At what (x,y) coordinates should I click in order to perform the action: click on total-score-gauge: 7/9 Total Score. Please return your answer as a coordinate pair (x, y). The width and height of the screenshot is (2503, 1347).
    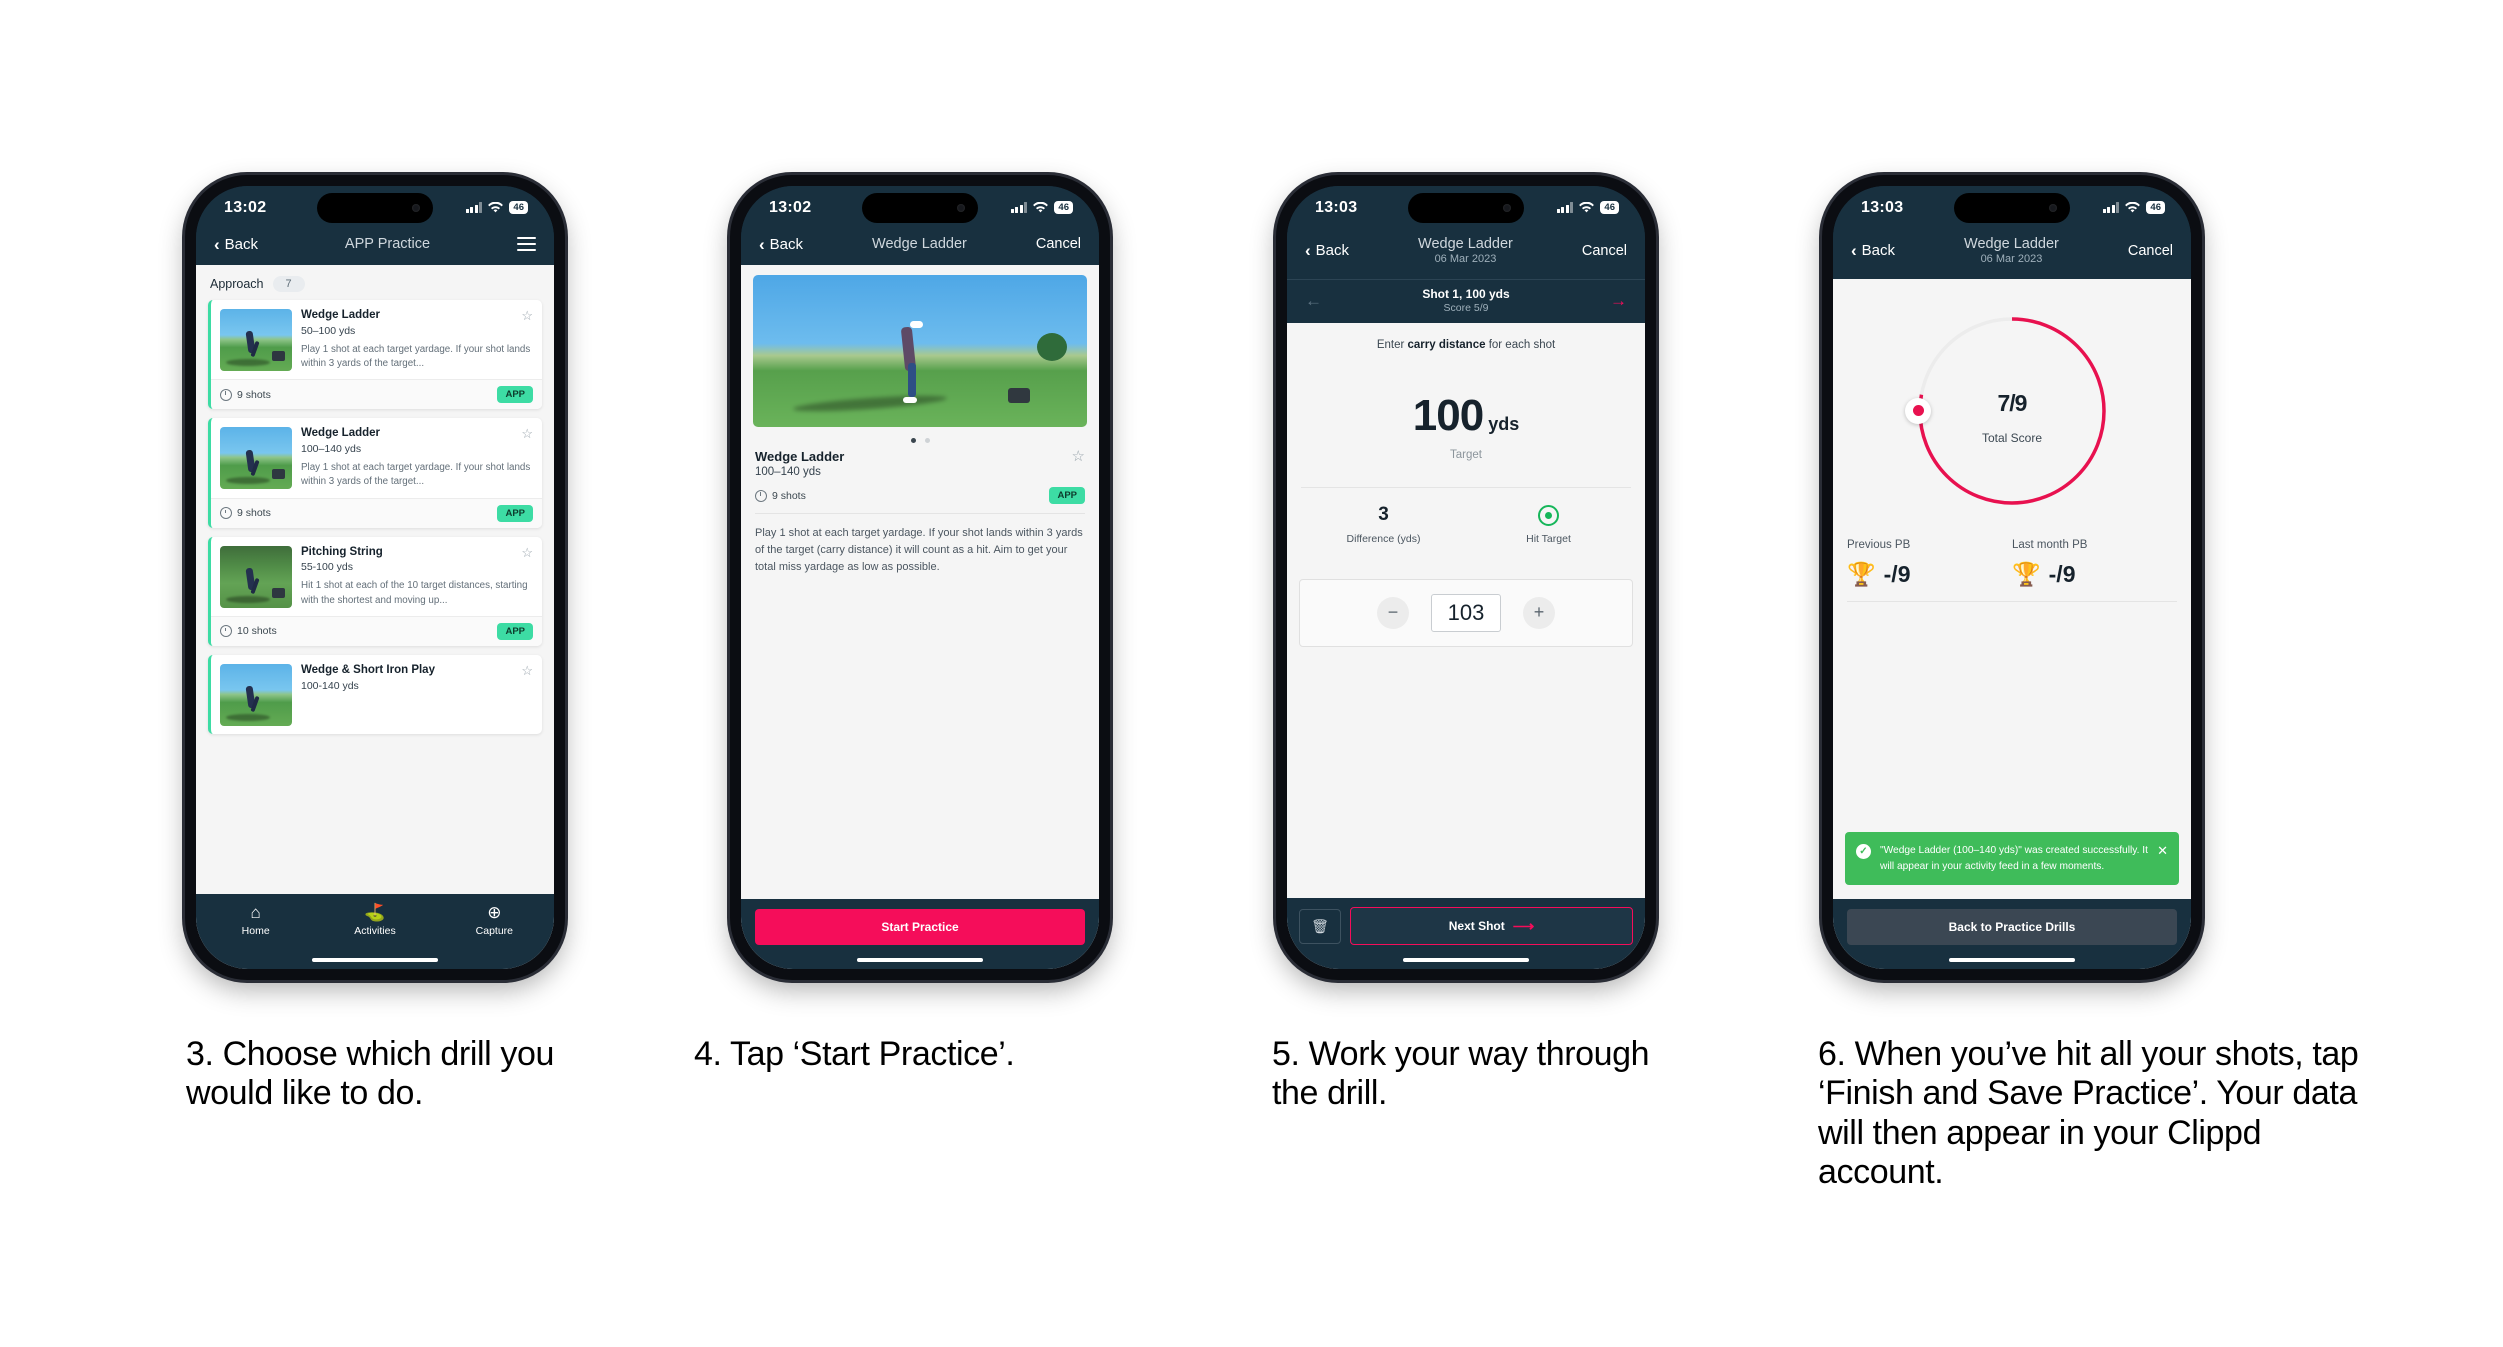
    Looking at the image, I should click on (2007, 411).